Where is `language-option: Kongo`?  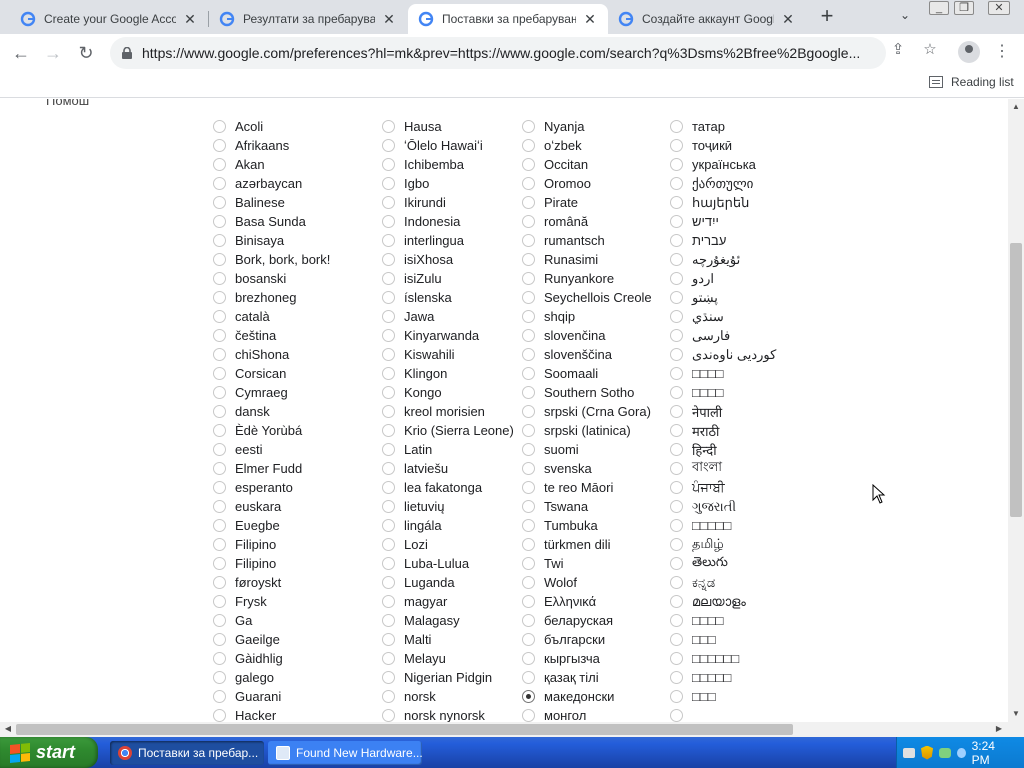
language-option: Kongo is located at coordinates (448, 392).